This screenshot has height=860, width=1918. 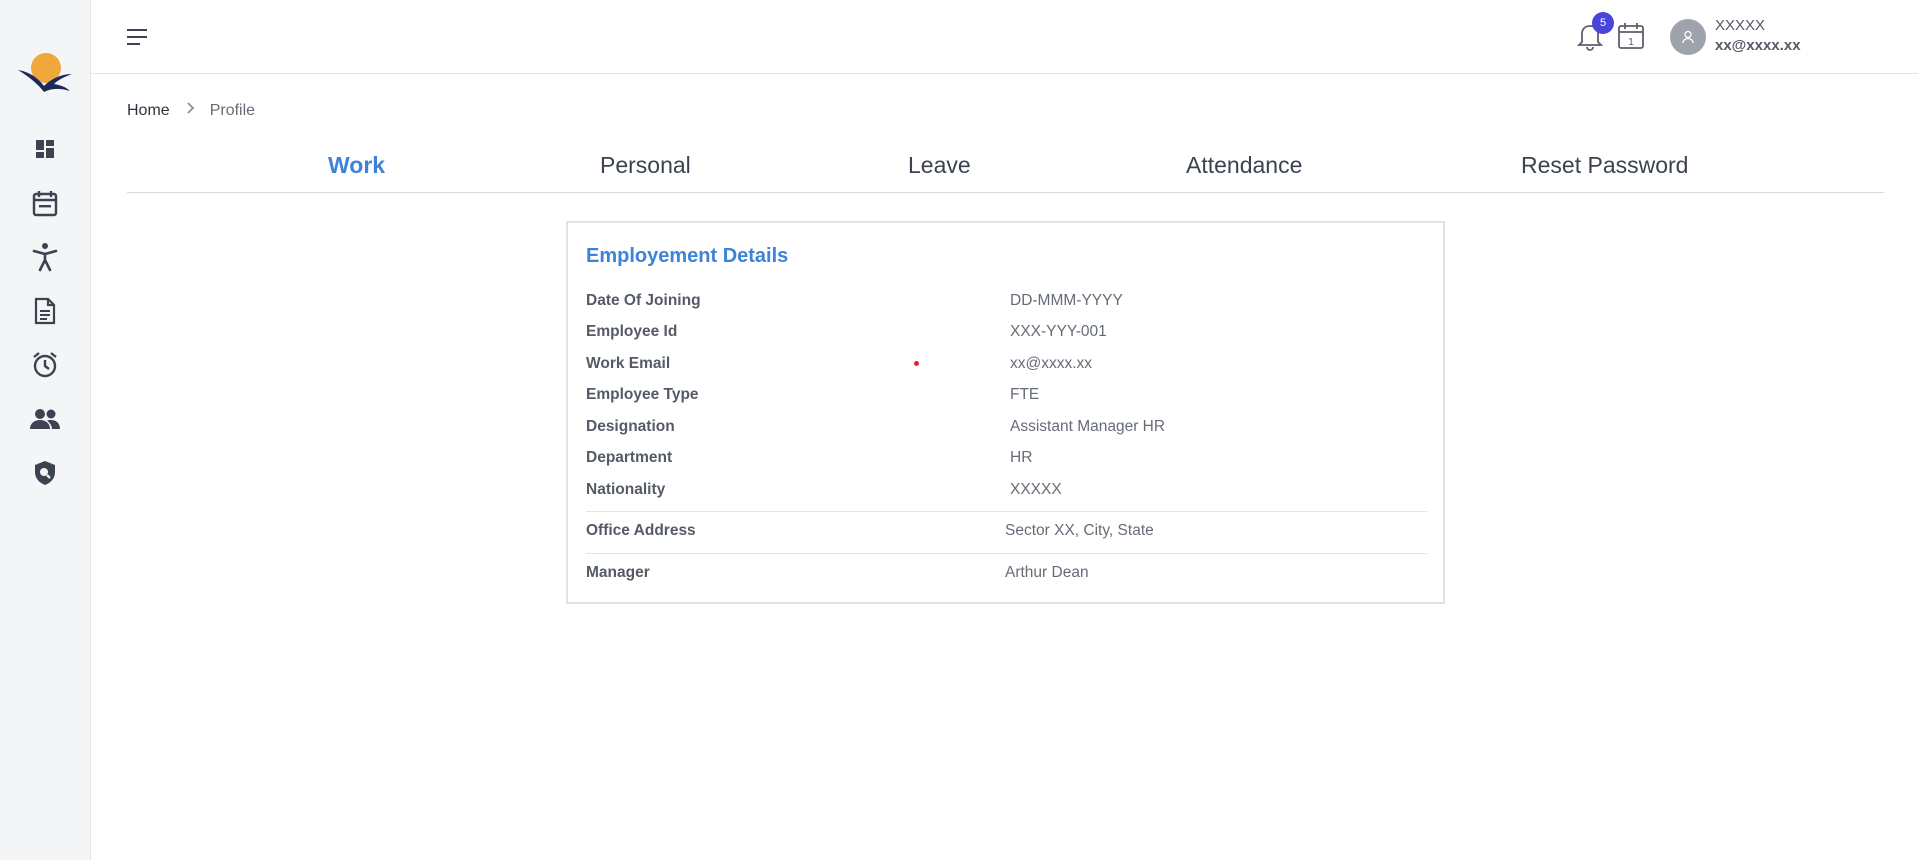 What do you see at coordinates (1740, 25) in the screenshot?
I see `user-name: XXXXX` at bounding box center [1740, 25].